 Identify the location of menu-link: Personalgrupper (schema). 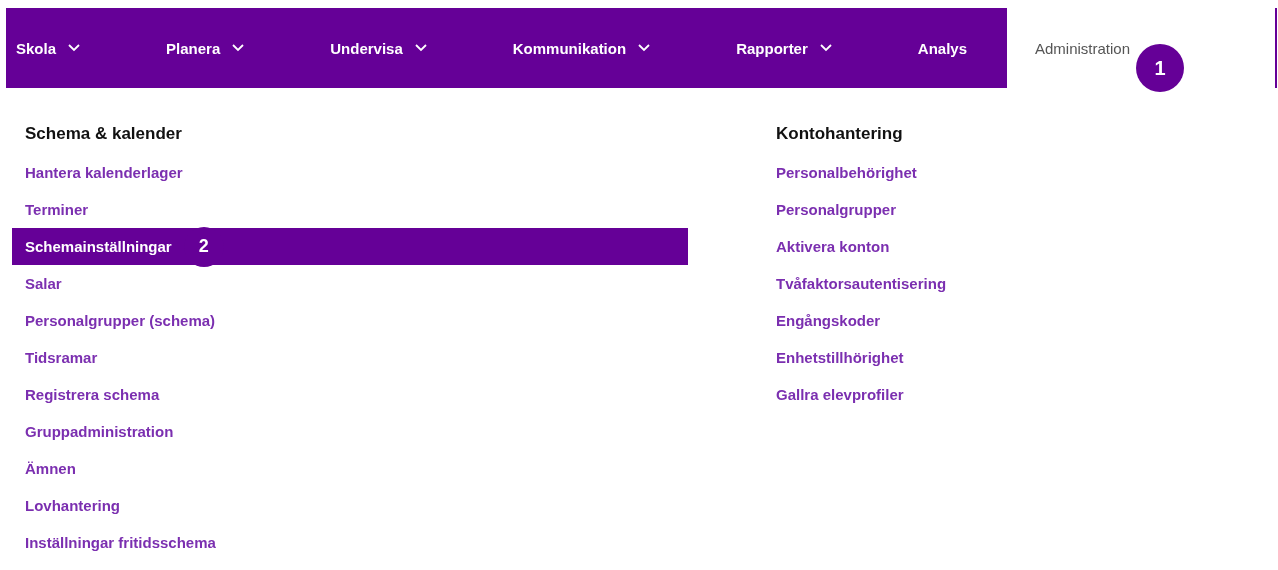
(350, 320).